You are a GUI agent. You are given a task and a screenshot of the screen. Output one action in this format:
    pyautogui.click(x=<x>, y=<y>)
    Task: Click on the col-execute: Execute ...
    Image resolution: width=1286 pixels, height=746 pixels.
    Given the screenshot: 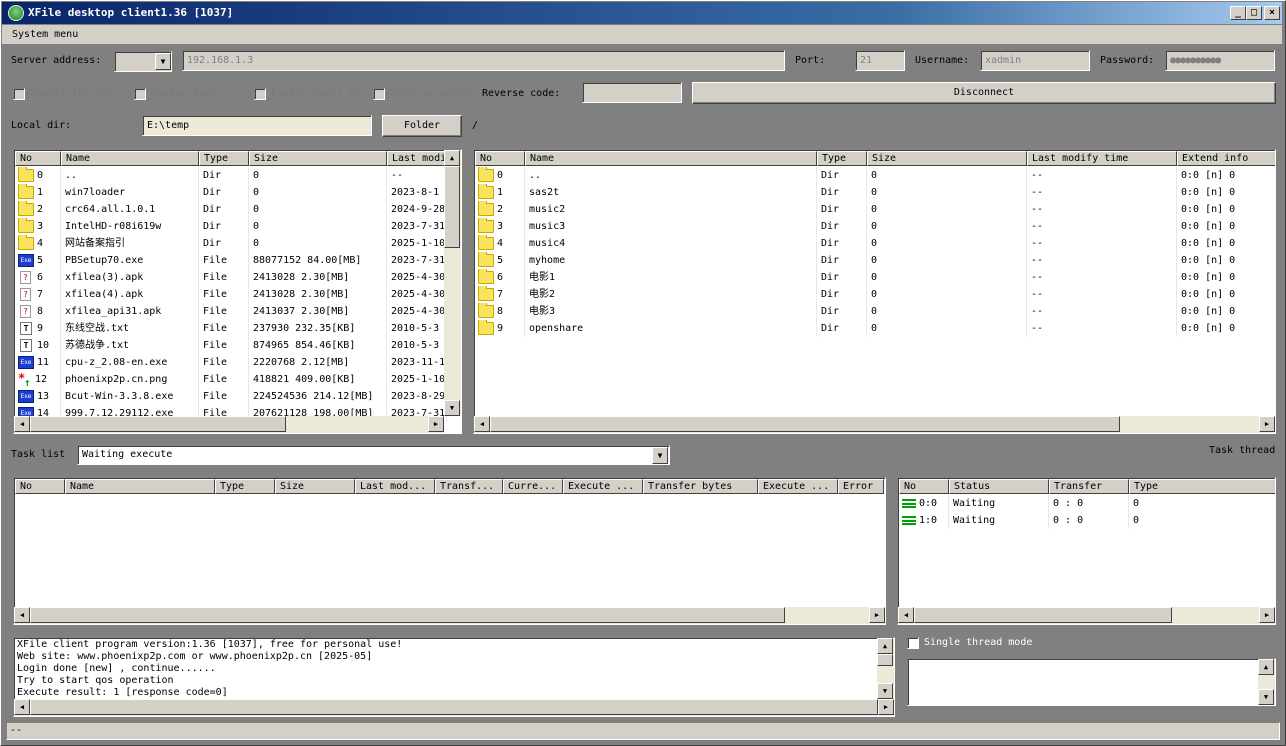 What is the action you would take?
    pyautogui.click(x=603, y=486)
    